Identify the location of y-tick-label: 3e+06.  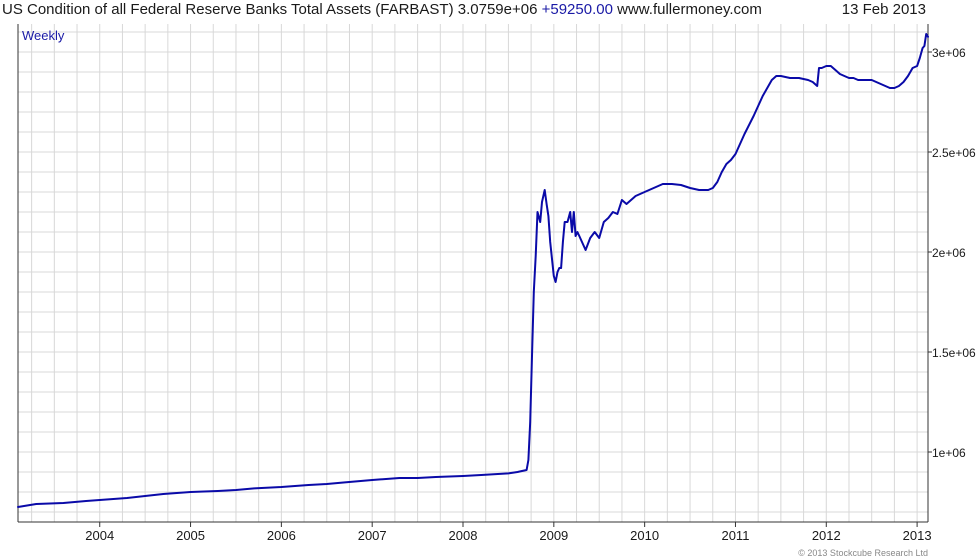
(949, 53).